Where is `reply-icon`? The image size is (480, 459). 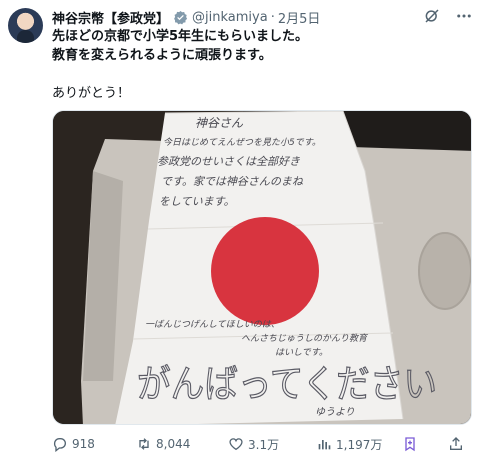 reply-icon is located at coordinates (59, 445).